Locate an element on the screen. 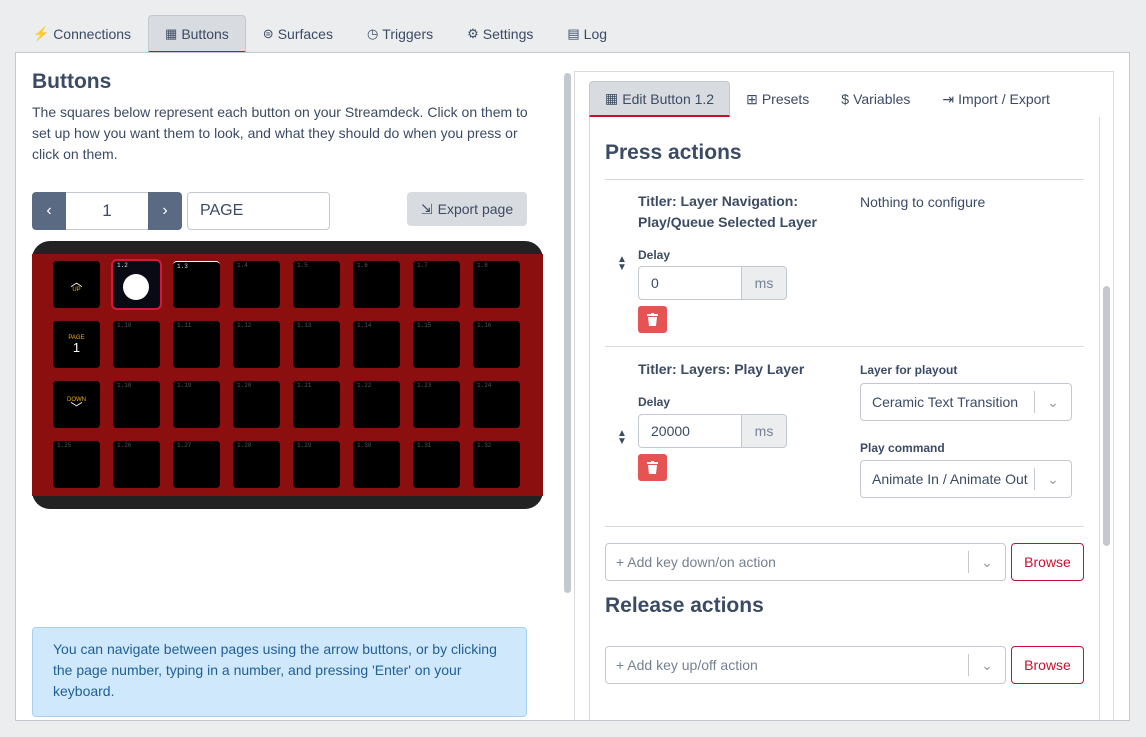 This screenshot has height=737, width=1146. layer-label: Layer for playout is located at coordinates (909, 370).